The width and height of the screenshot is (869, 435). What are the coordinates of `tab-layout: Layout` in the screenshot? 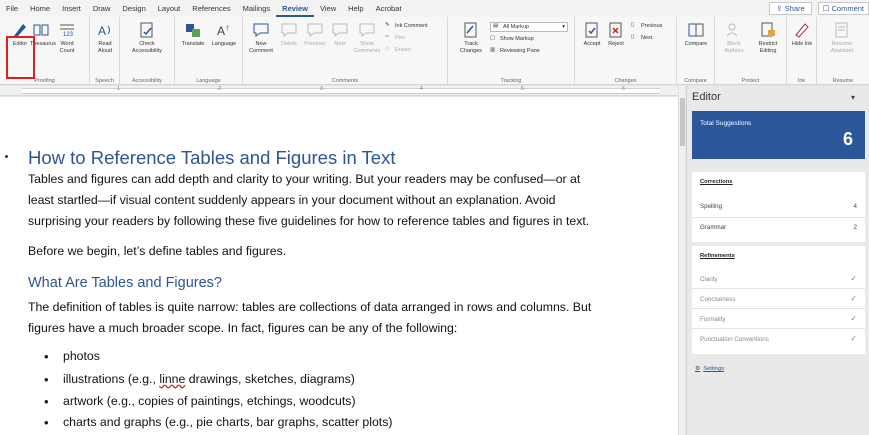 It's located at (169, 8).